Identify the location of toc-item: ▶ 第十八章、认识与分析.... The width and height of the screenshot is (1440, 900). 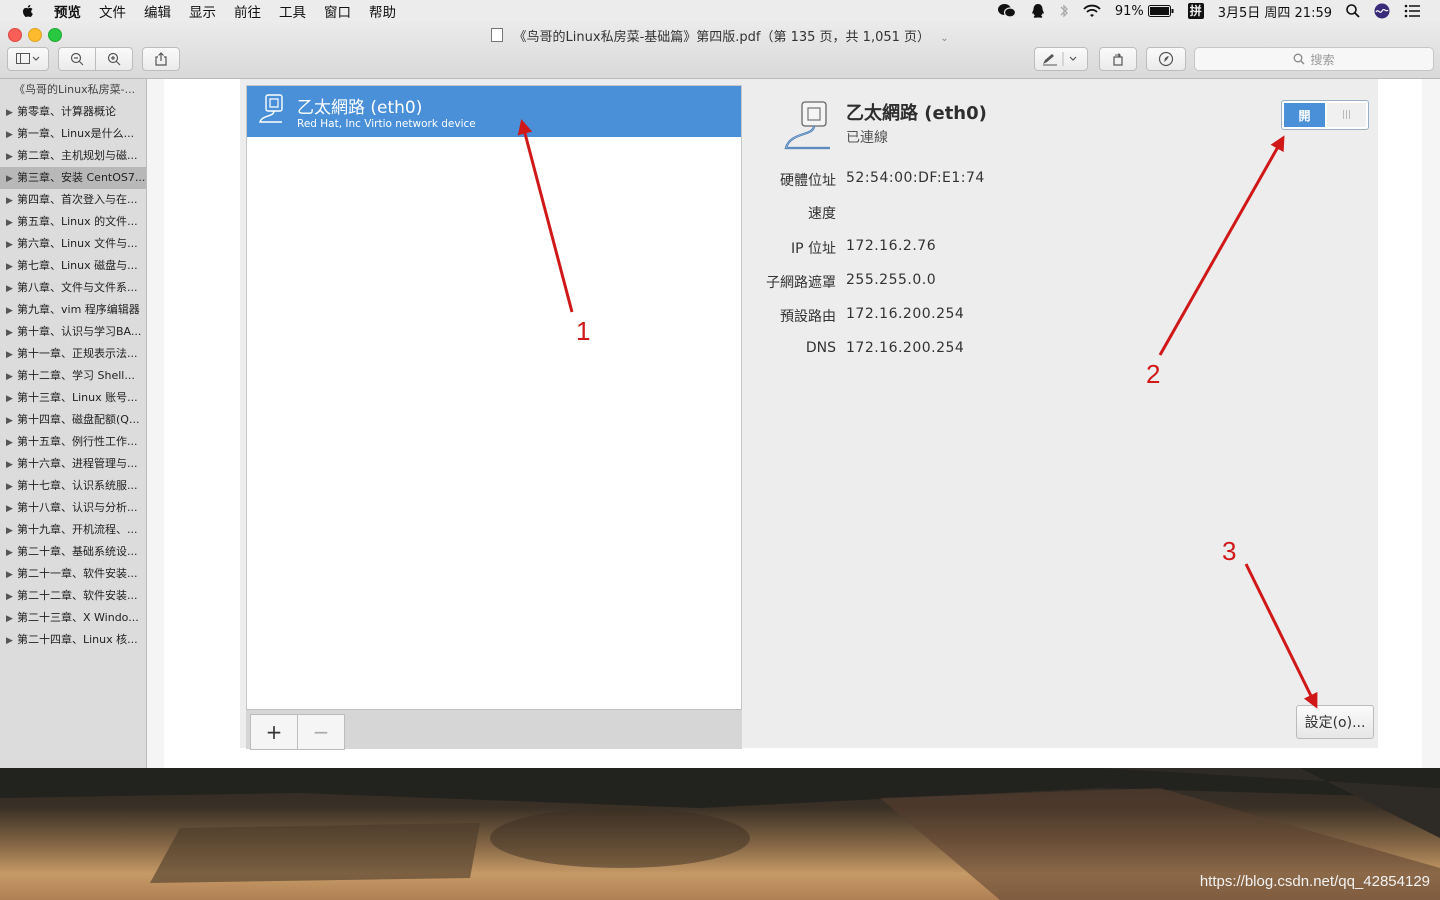
(73, 508).